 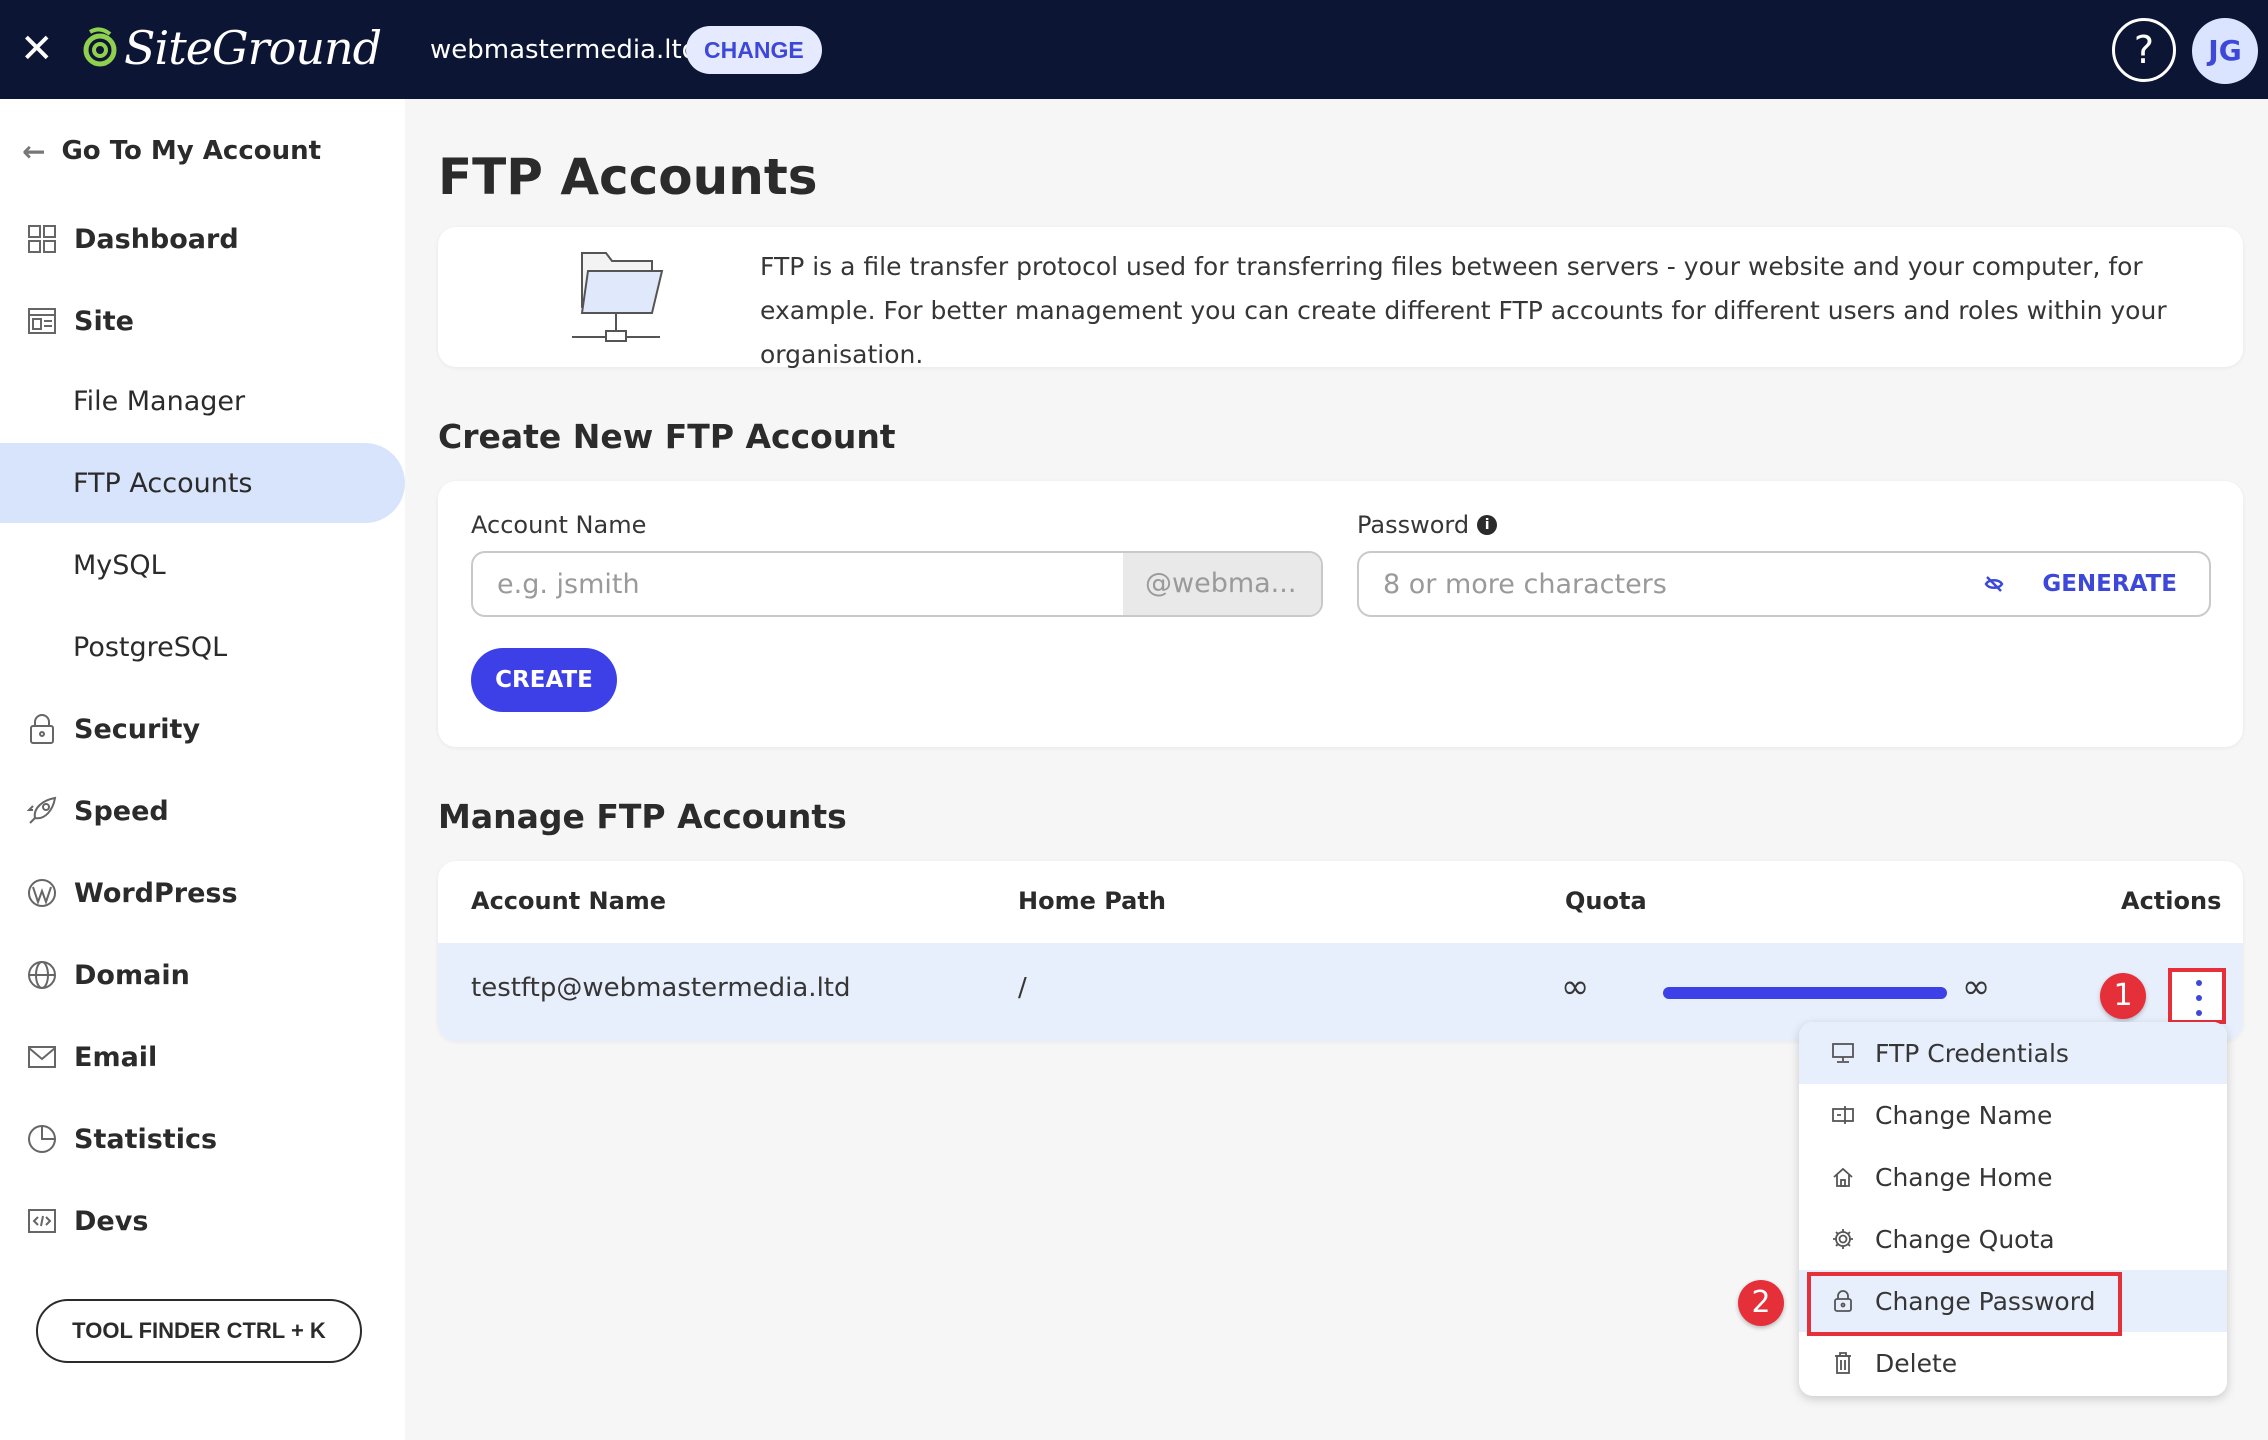 What do you see at coordinates (667, 436) in the screenshot?
I see `create-section-title: Create New FTP Account` at bounding box center [667, 436].